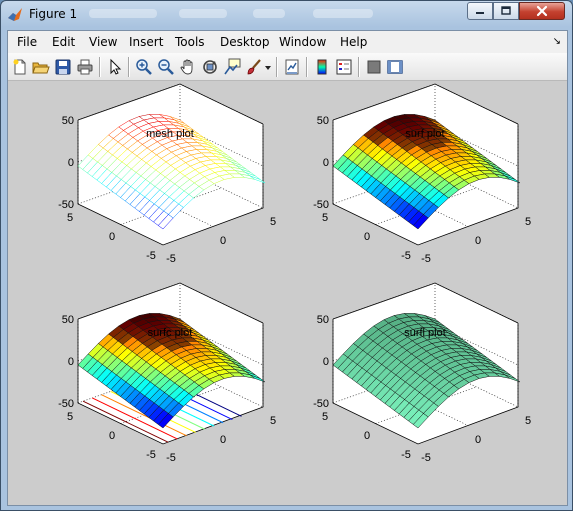 Image resolution: width=573 pixels, height=511 pixels. Describe the element at coordinates (422, 373) in the screenshot. I see `subplot-surfl: surfl plot500-5050-5 -505` at that location.